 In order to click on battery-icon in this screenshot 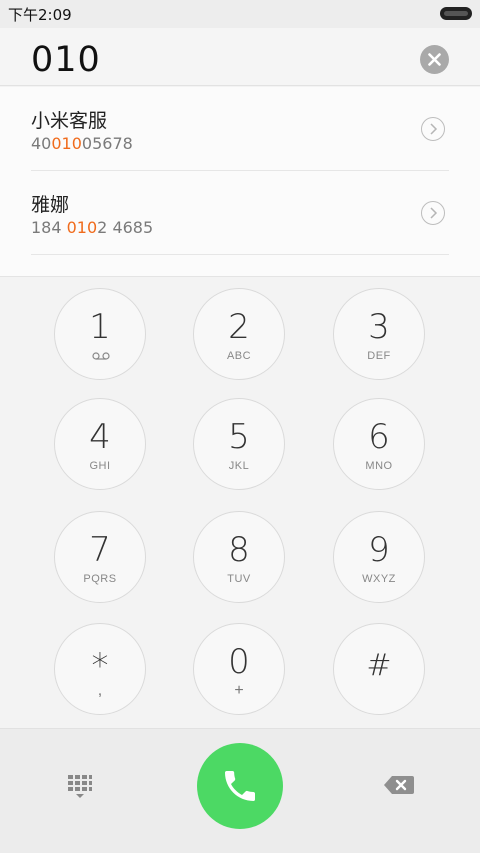, I will do `click(456, 13)`.